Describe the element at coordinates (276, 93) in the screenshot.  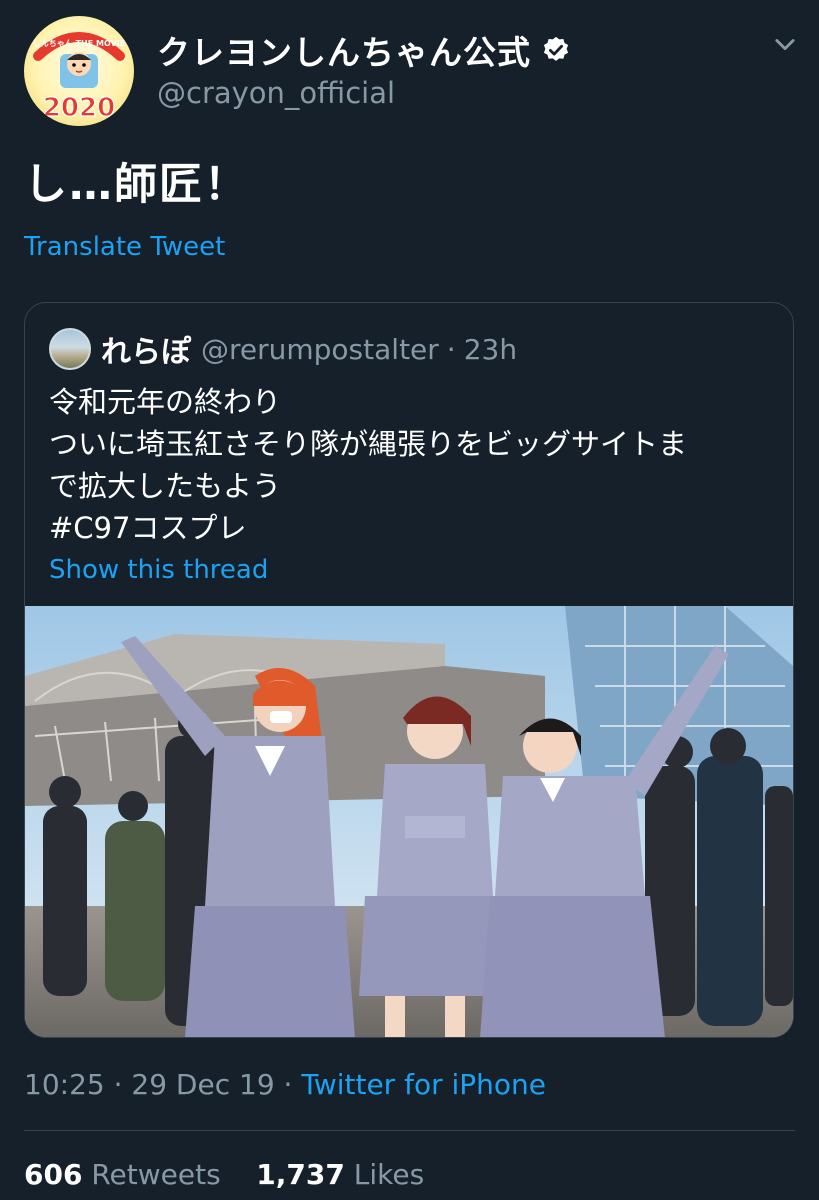
I see `author-handle: @crayon_official` at that location.